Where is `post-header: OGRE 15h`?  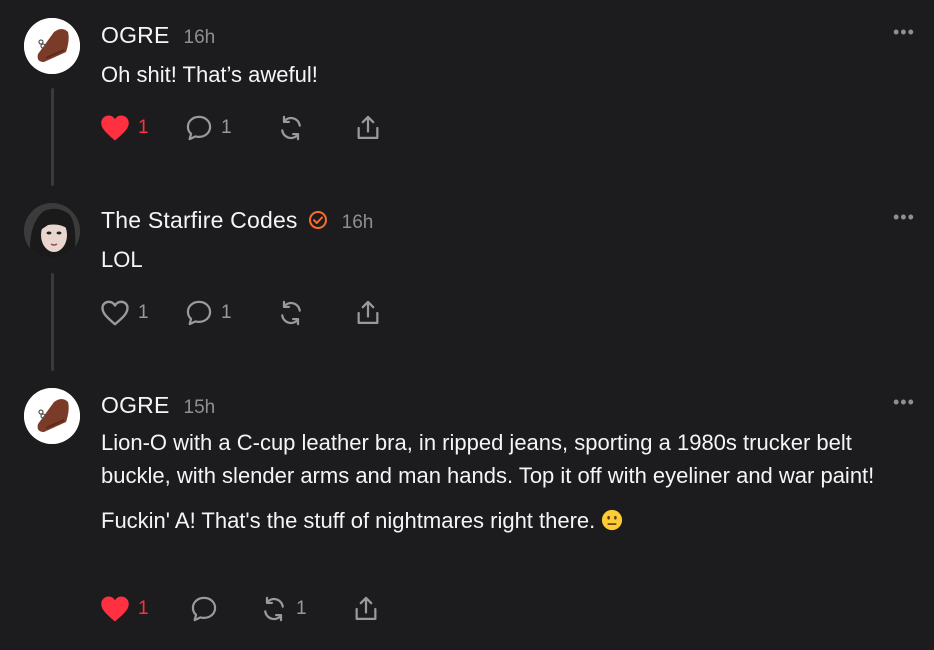 post-header: OGRE 15h is located at coordinates (158, 405).